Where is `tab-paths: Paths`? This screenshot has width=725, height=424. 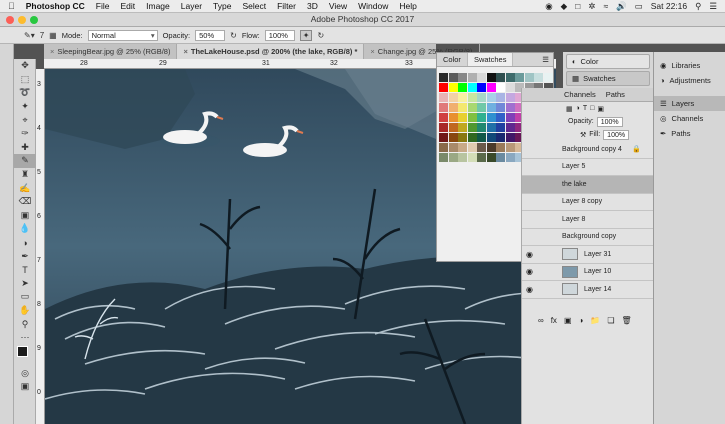
tab-paths: Paths is located at coordinates (615, 94).